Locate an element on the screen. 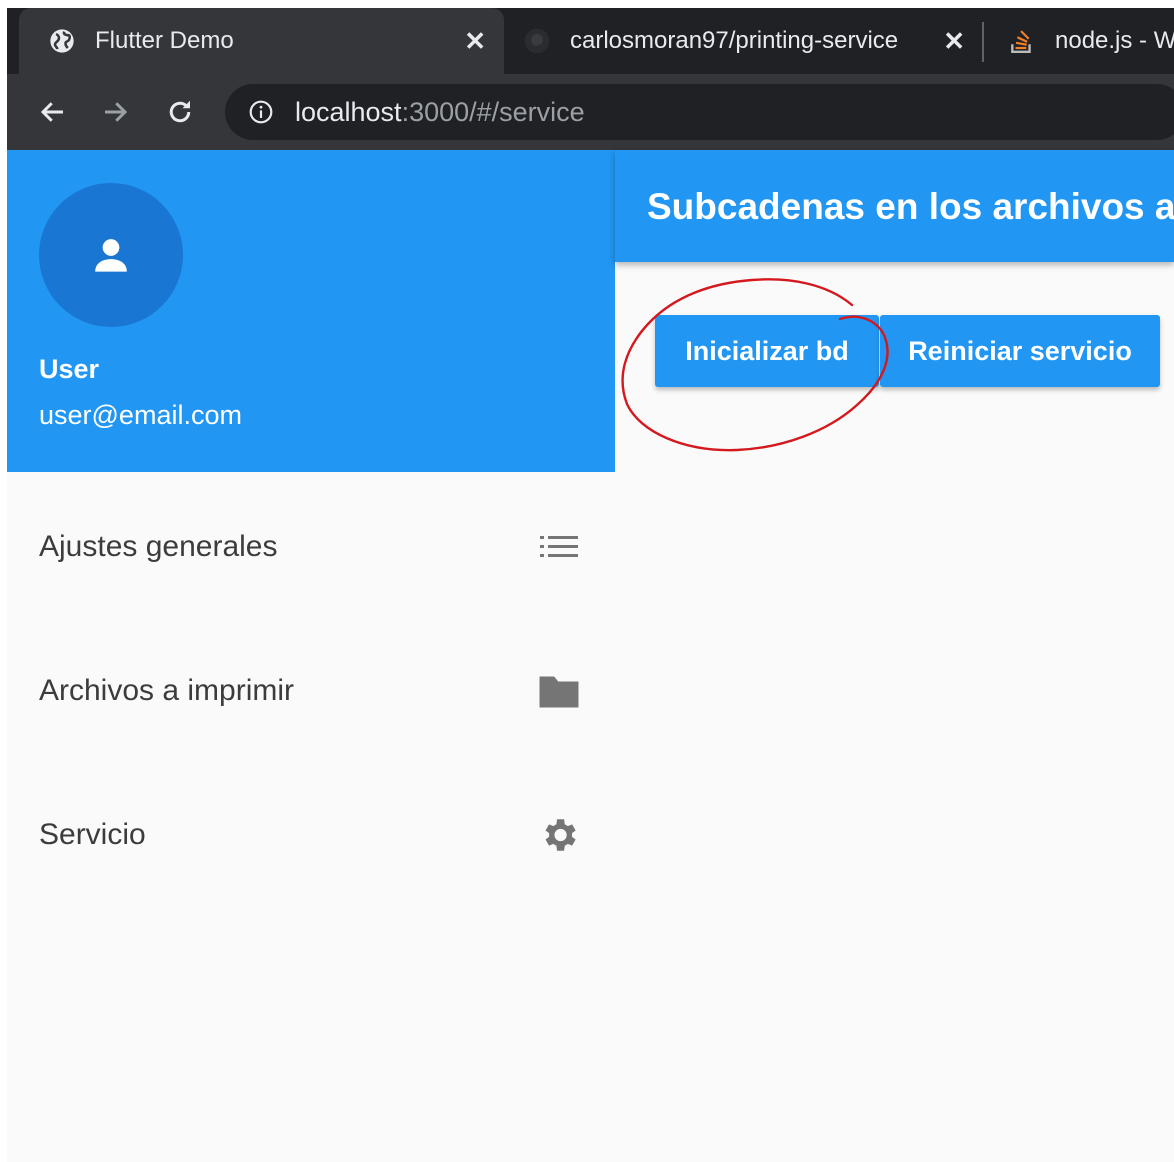  tab-title: Flutter Demo is located at coordinates (164, 40).